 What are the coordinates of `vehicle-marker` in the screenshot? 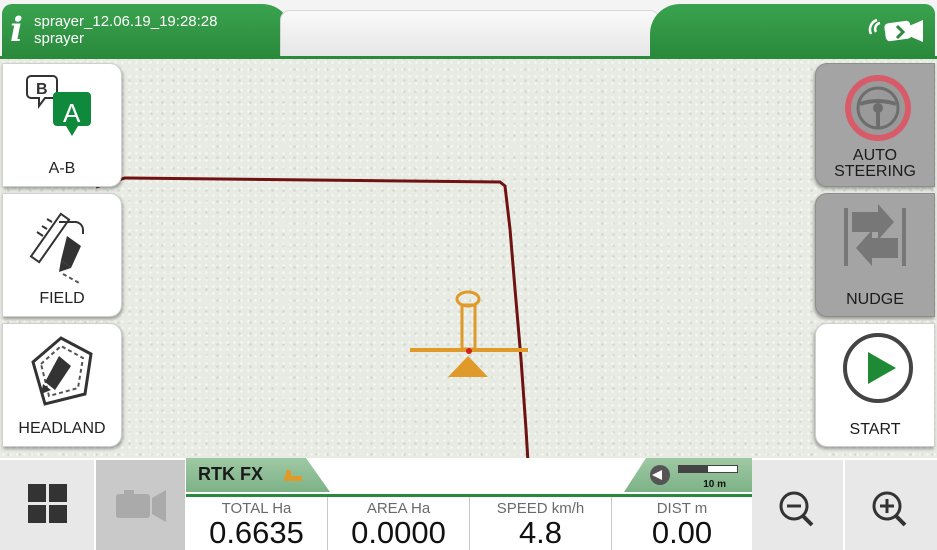 It's located at (469, 333).